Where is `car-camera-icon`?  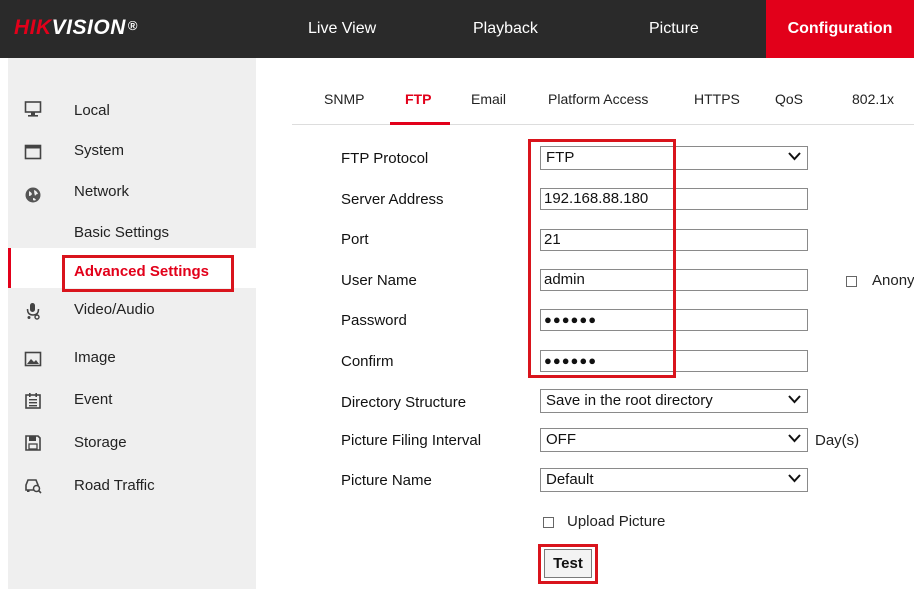 car-camera-icon is located at coordinates (33, 486).